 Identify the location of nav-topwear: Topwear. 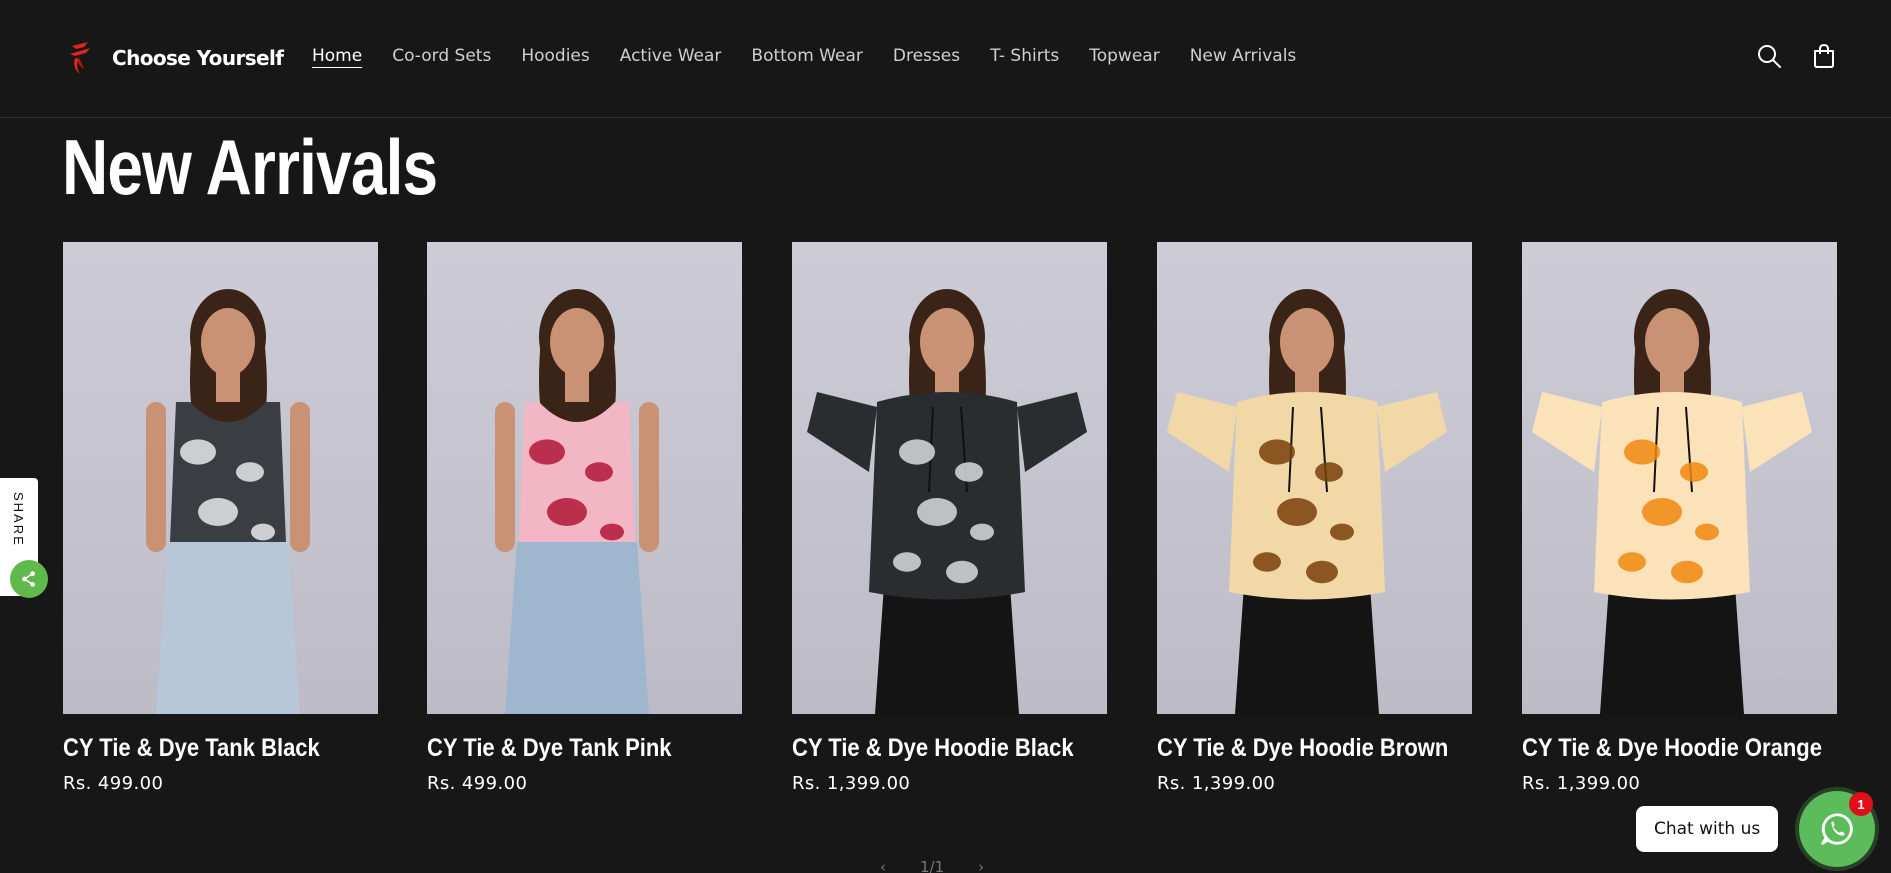
(1124, 56).